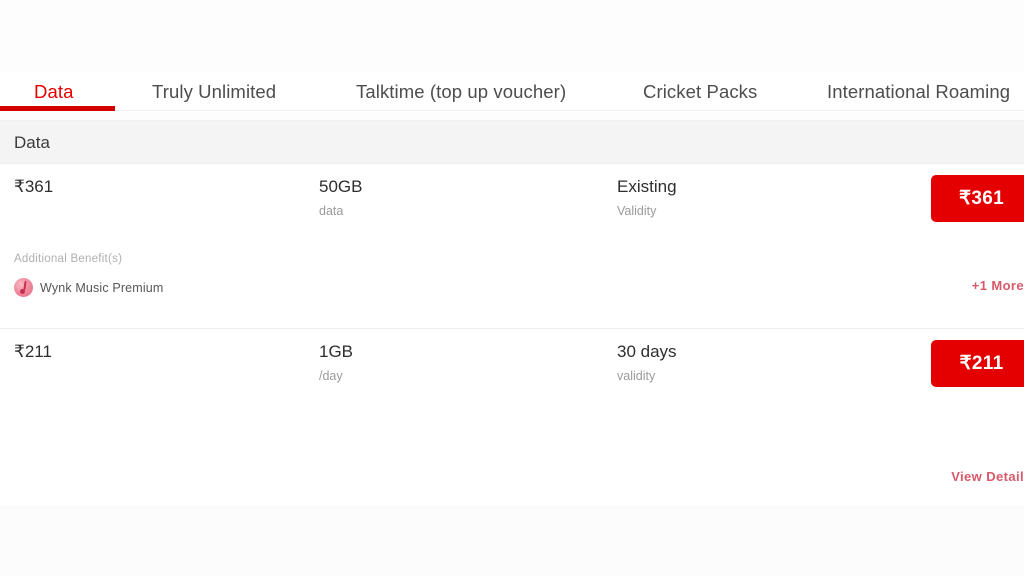  I want to click on additional-benefits: Additional Benefit(s) Wynk Music Premium, so click(88, 274).